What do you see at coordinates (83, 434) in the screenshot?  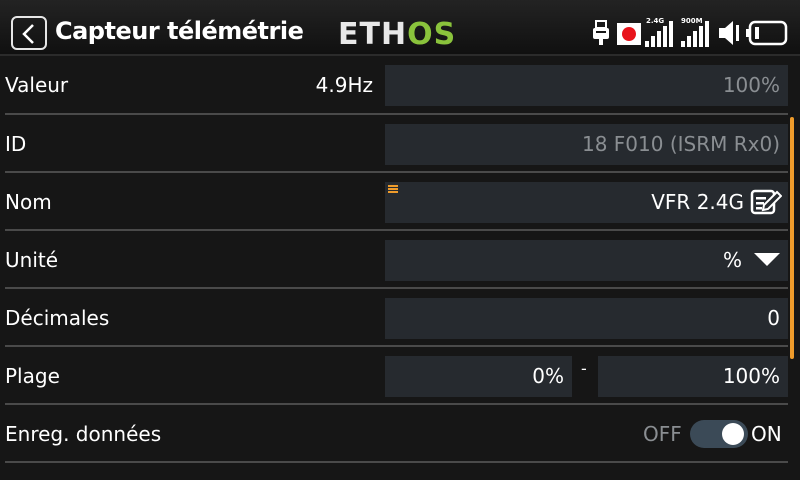 I see `enreg-label: Enreg. données` at bounding box center [83, 434].